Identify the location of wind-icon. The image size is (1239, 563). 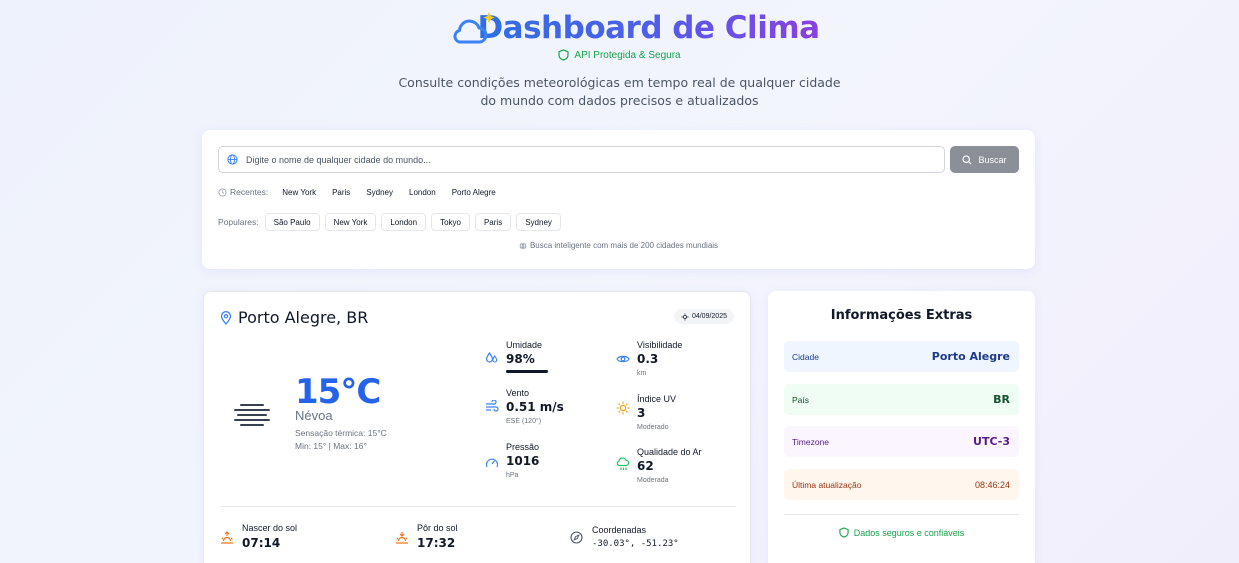
(492, 406).